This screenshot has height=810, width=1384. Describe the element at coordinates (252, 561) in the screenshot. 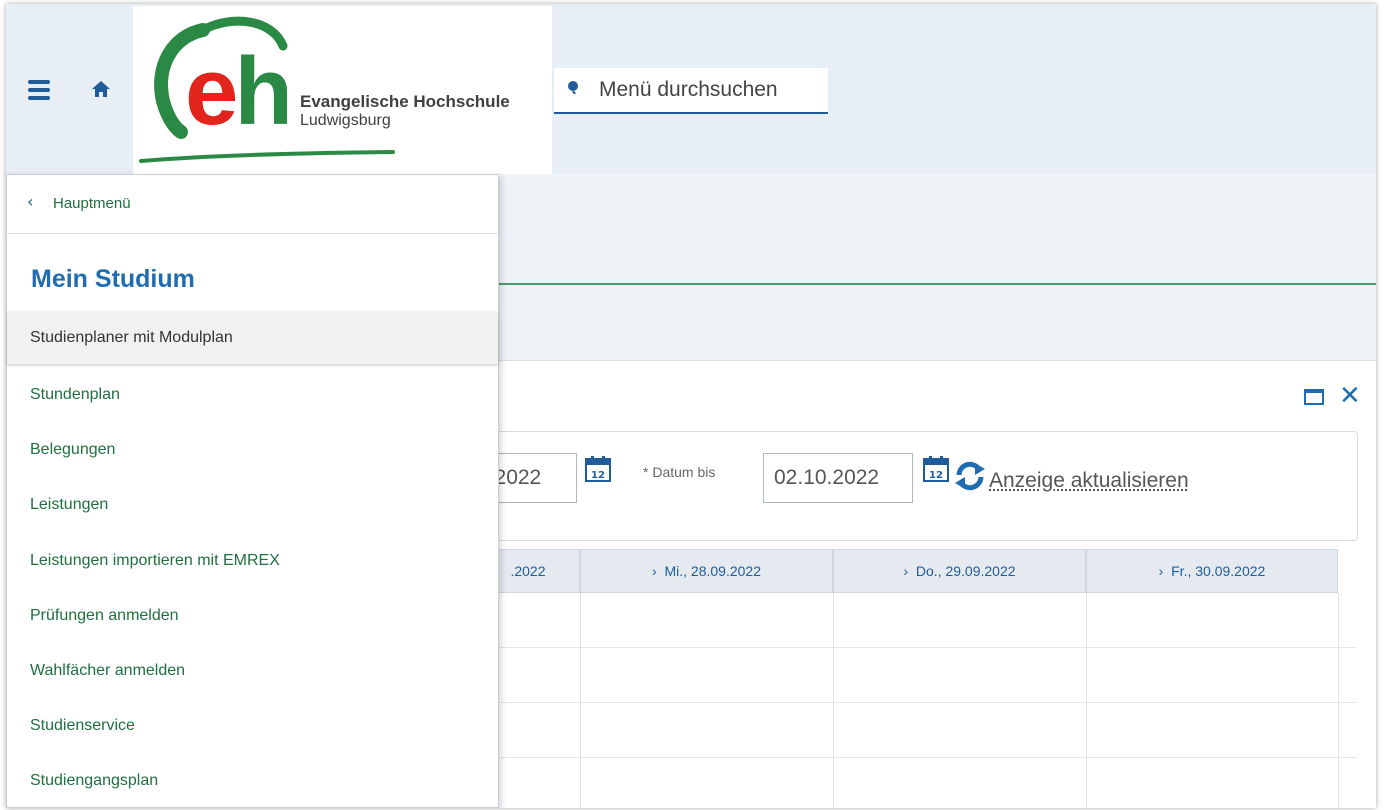

I see `menu-item-emrex: Leistungen importieren mit EMREX` at that location.